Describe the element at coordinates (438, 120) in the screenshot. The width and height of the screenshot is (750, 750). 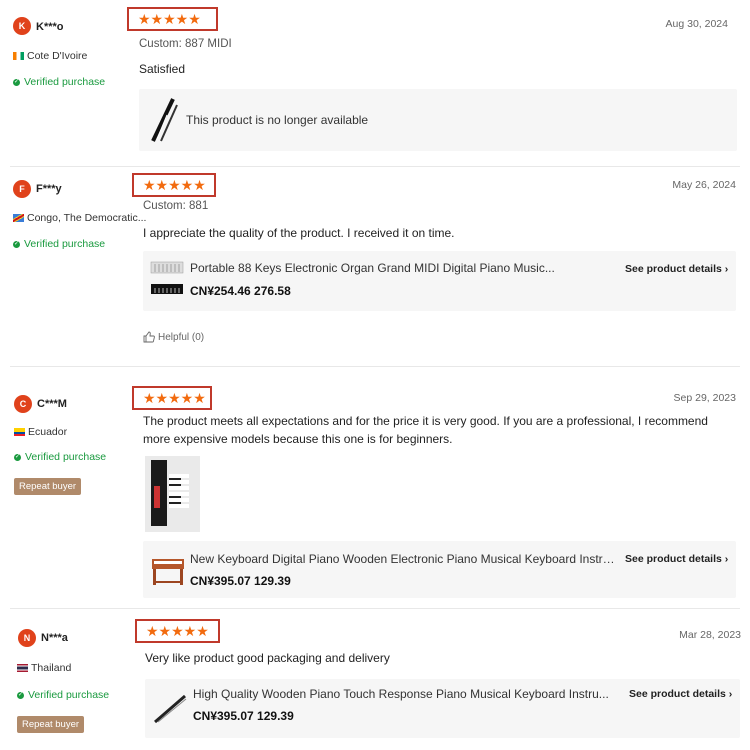
I see `product-card: This product is no longer available` at that location.